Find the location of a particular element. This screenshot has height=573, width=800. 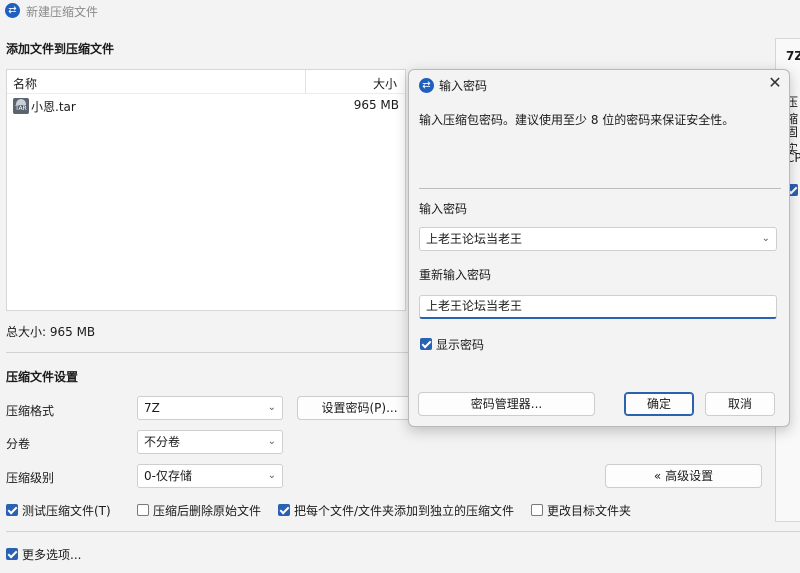

level-select: 0-仅存储 ⌄ is located at coordinates (210, 476).